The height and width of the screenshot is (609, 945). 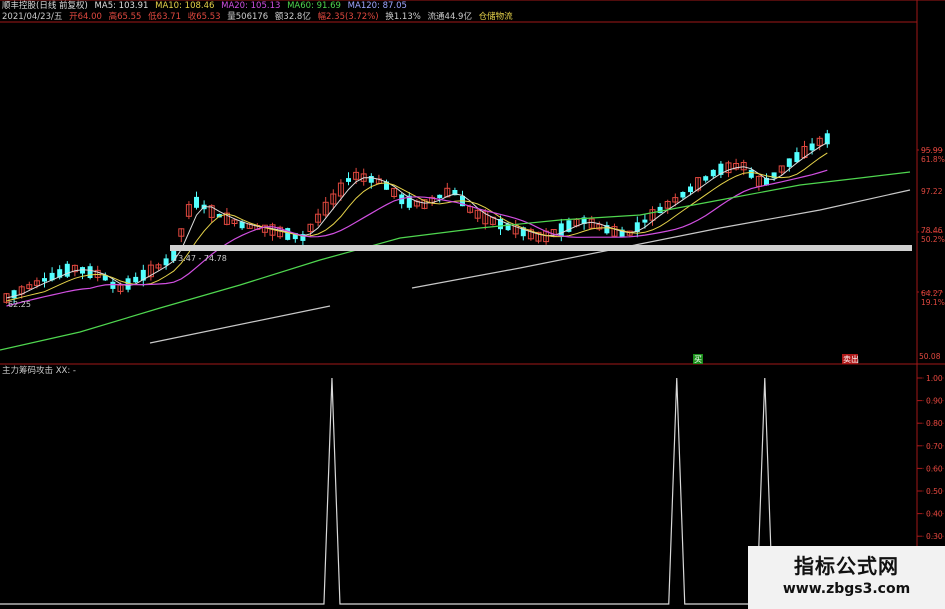 I want to click on buy-marker: 买, so click(x=698, y=359).